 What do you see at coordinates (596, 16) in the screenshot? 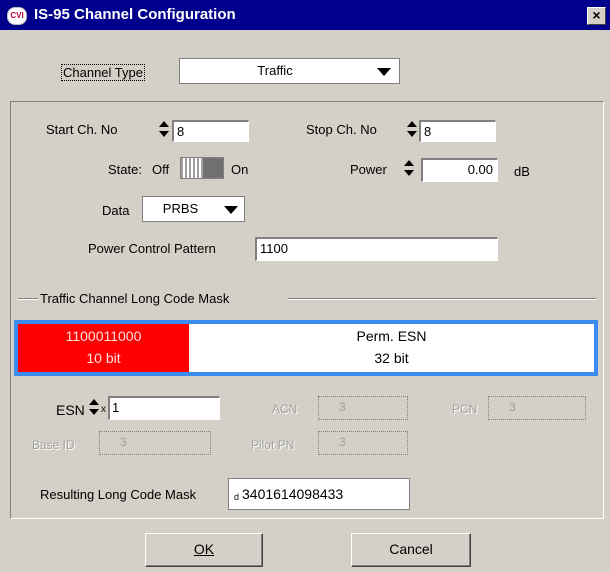
I see `close-button: ×` at bounding box center [596, 16].